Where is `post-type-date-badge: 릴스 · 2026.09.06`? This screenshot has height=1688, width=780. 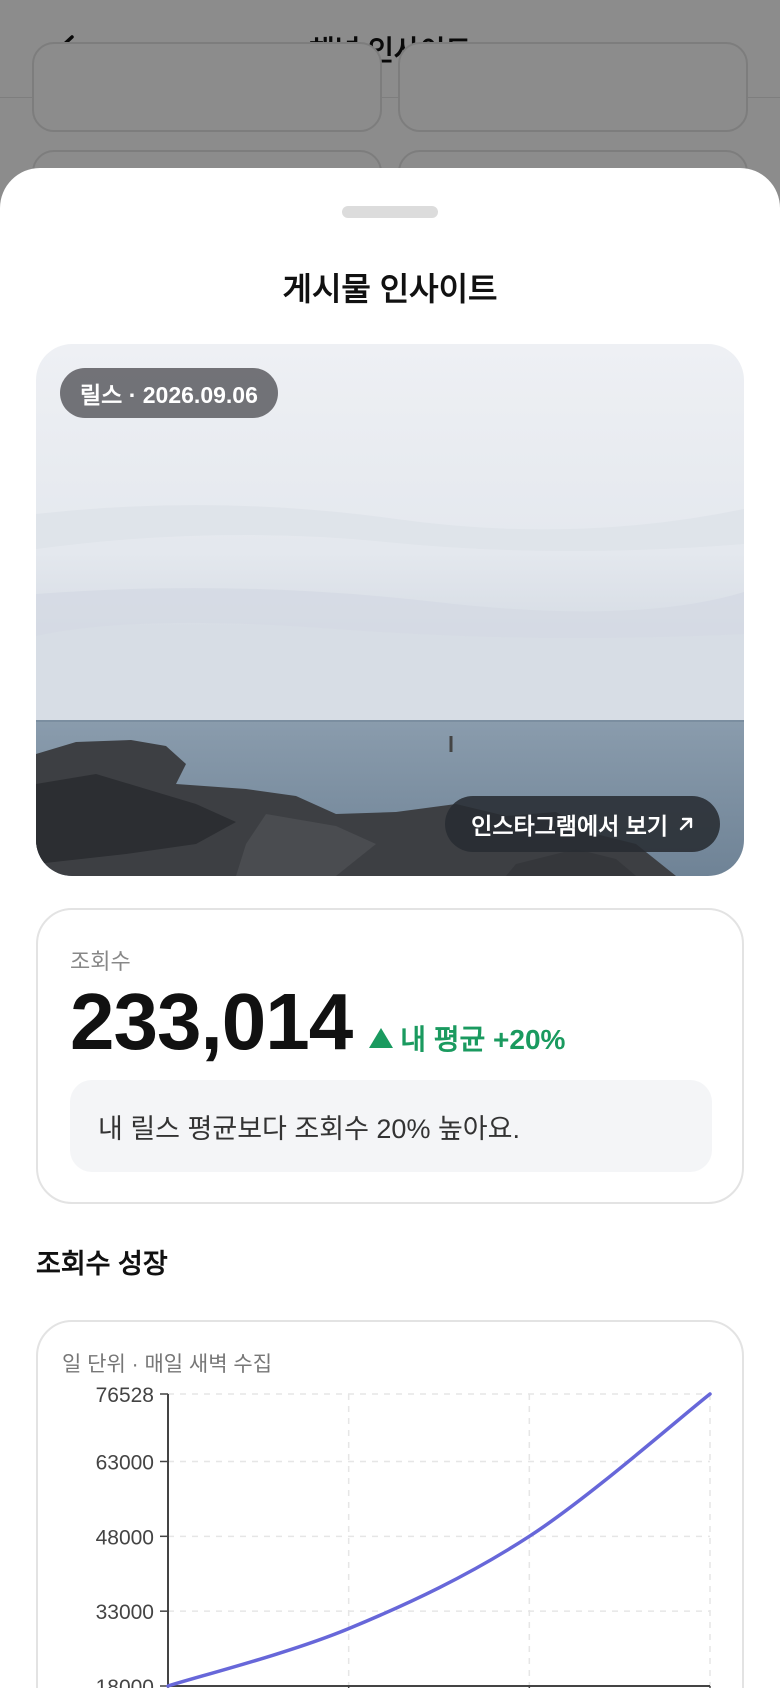 post-type-date-badge: 릴스 · 2026.09.06 is located at coordinates (169, 393).